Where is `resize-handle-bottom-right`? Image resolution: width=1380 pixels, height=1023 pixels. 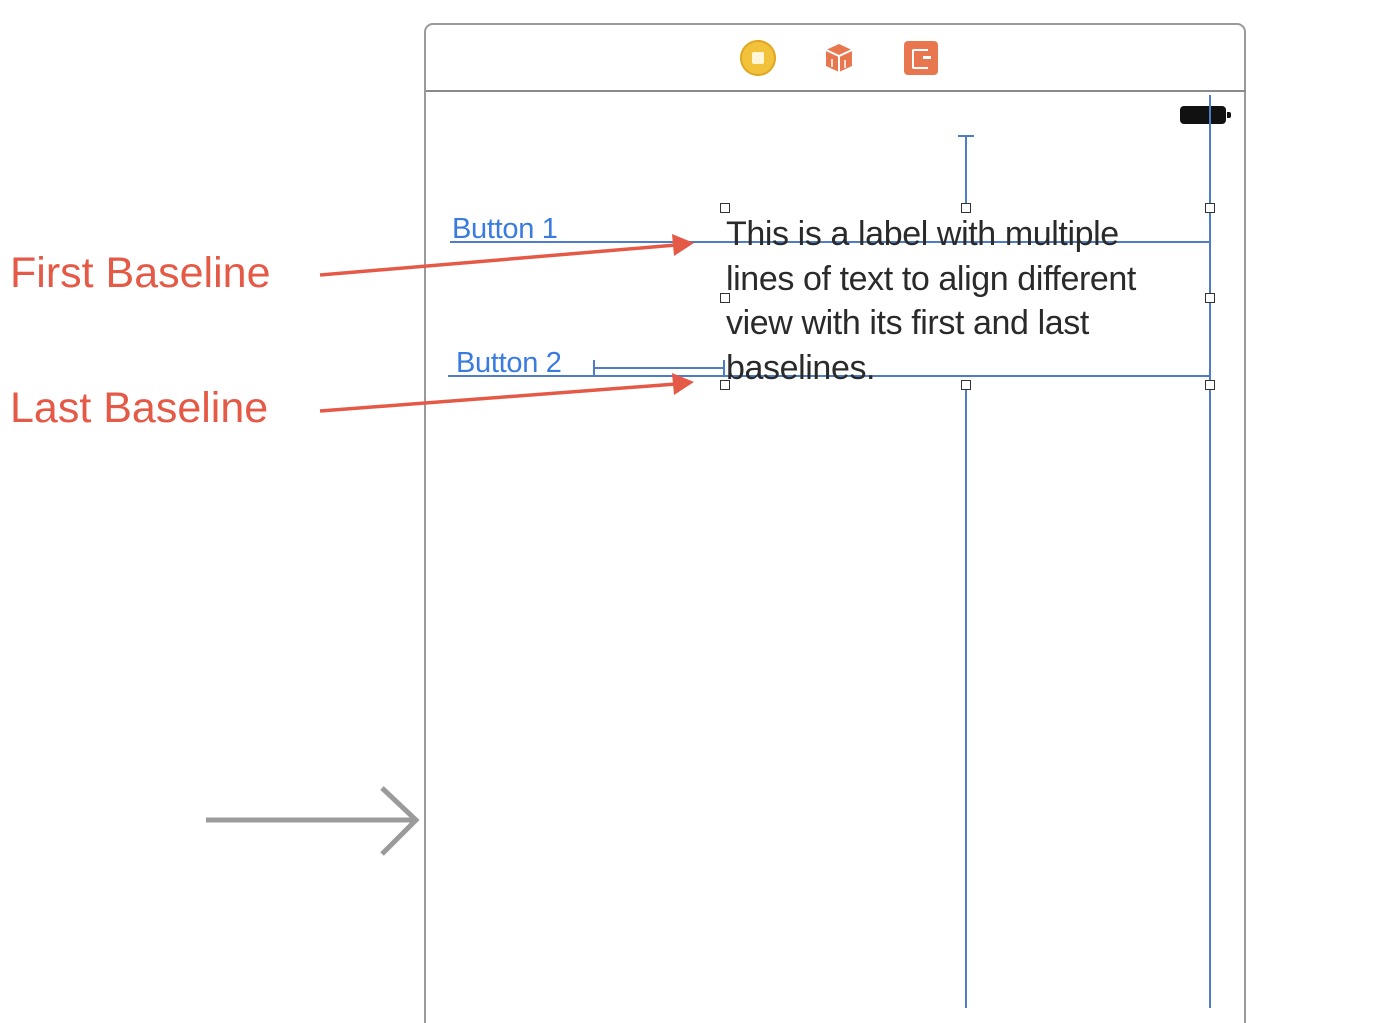 resize-handle-bottom-right is located at coordinates (1210, 385).